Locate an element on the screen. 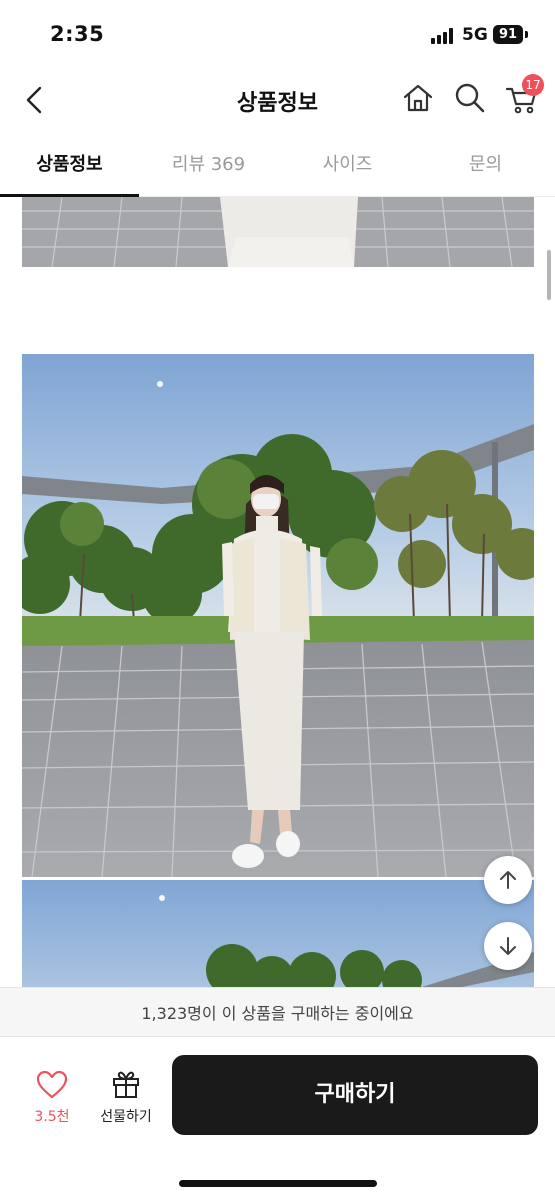 The width and height of the screenshot is (555, 1200). battery-cap is located at coordinates (526, 34).